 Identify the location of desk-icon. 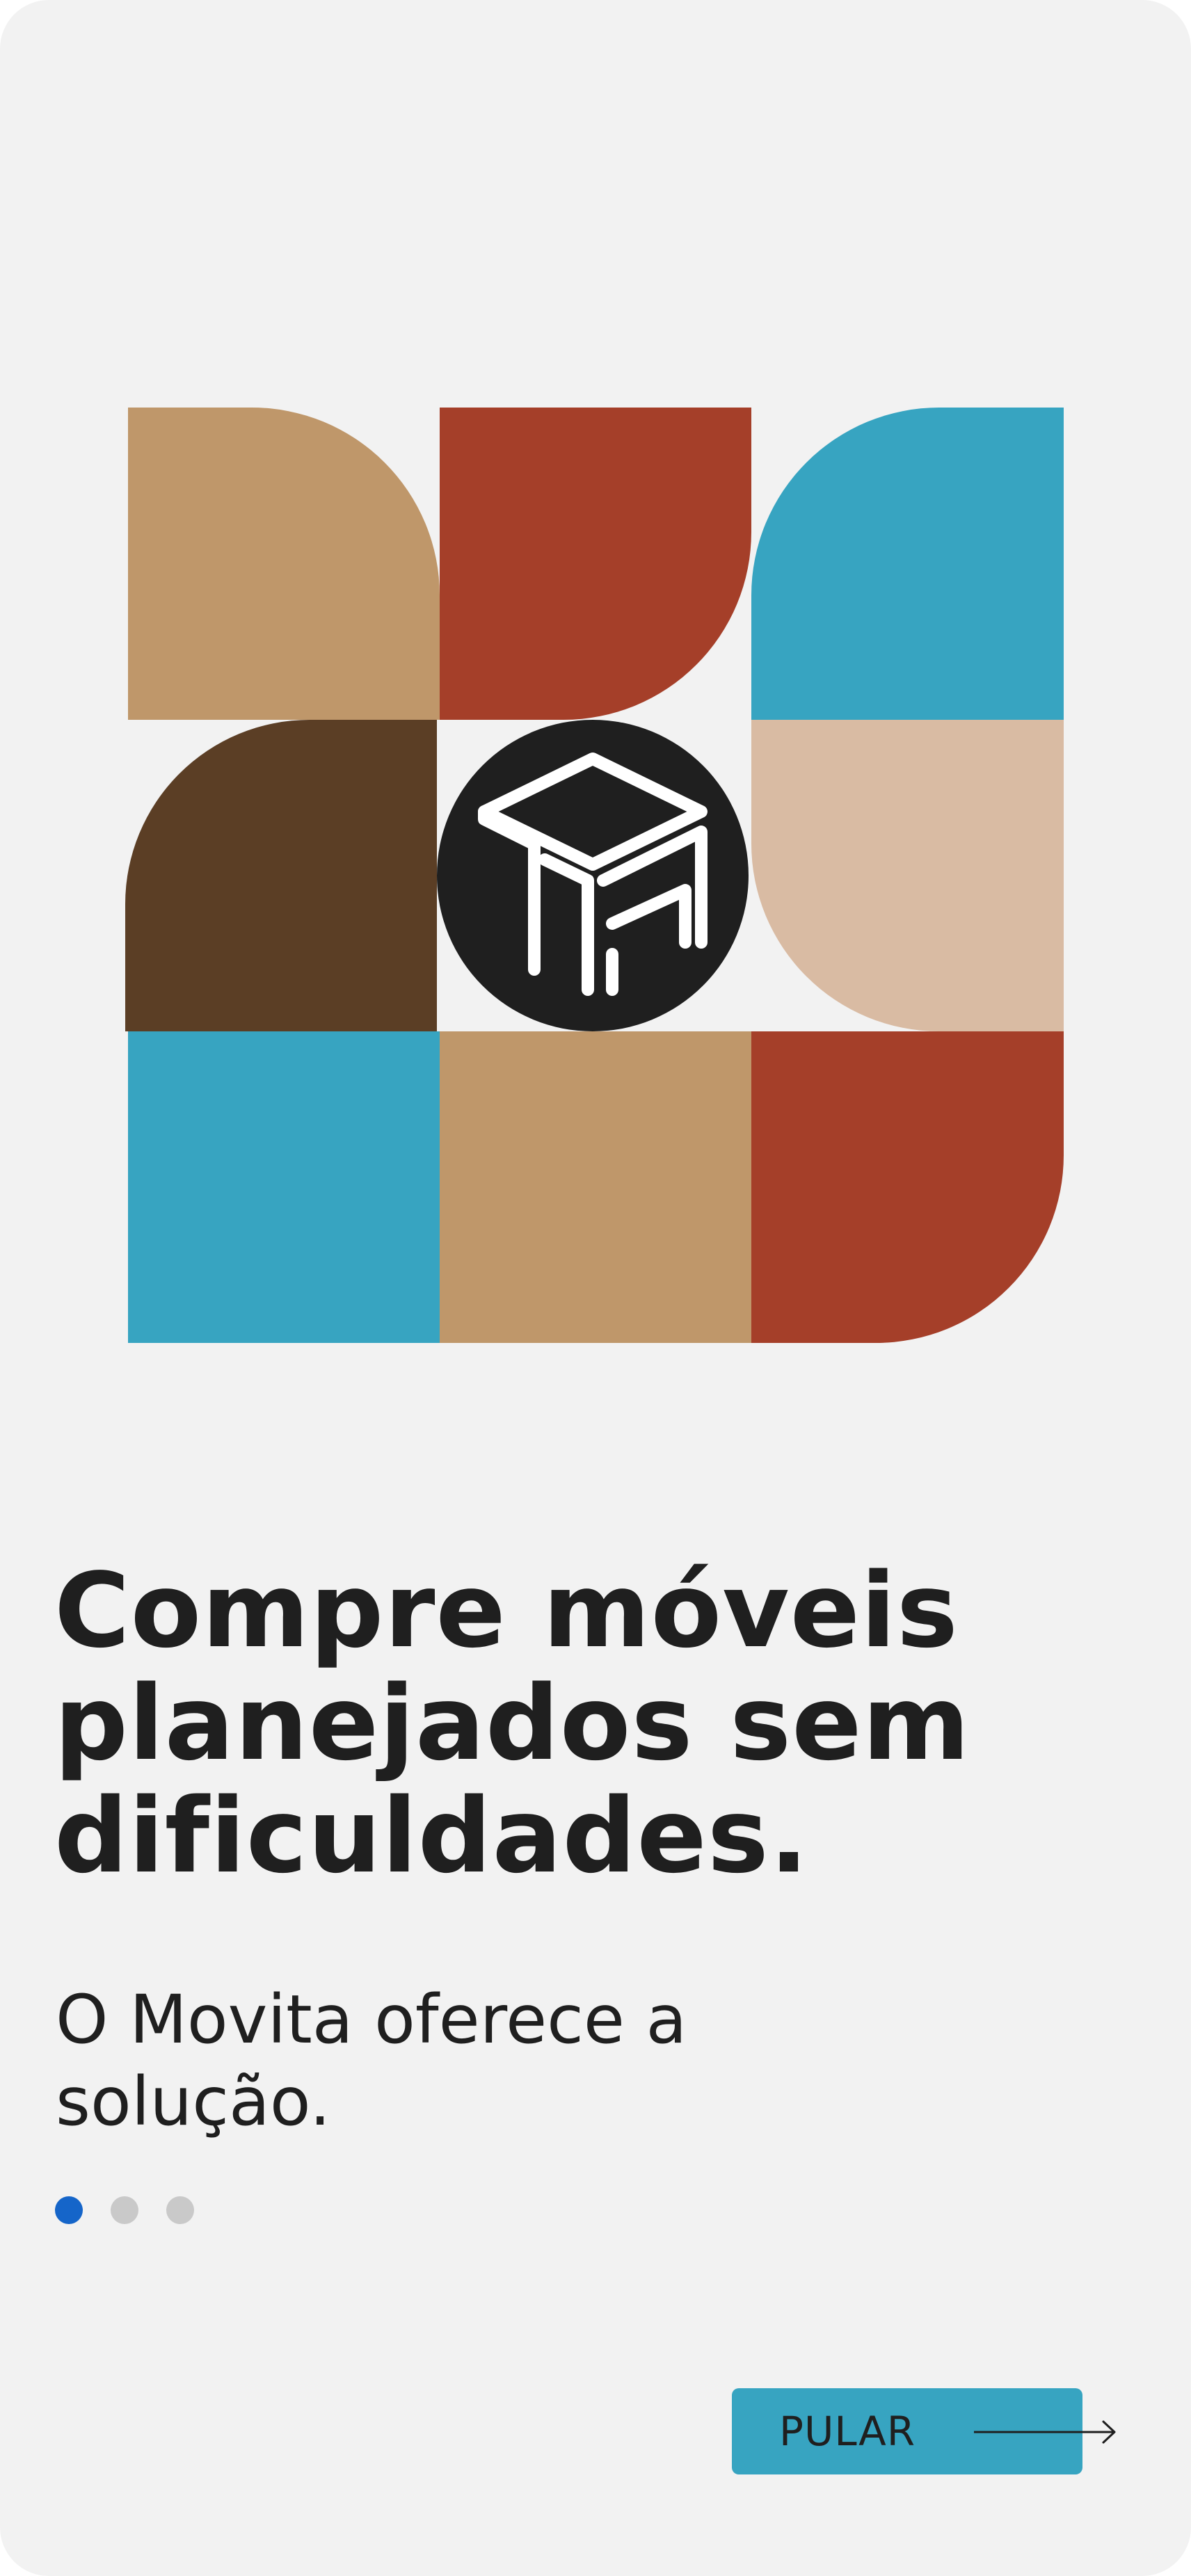
(593, 875).